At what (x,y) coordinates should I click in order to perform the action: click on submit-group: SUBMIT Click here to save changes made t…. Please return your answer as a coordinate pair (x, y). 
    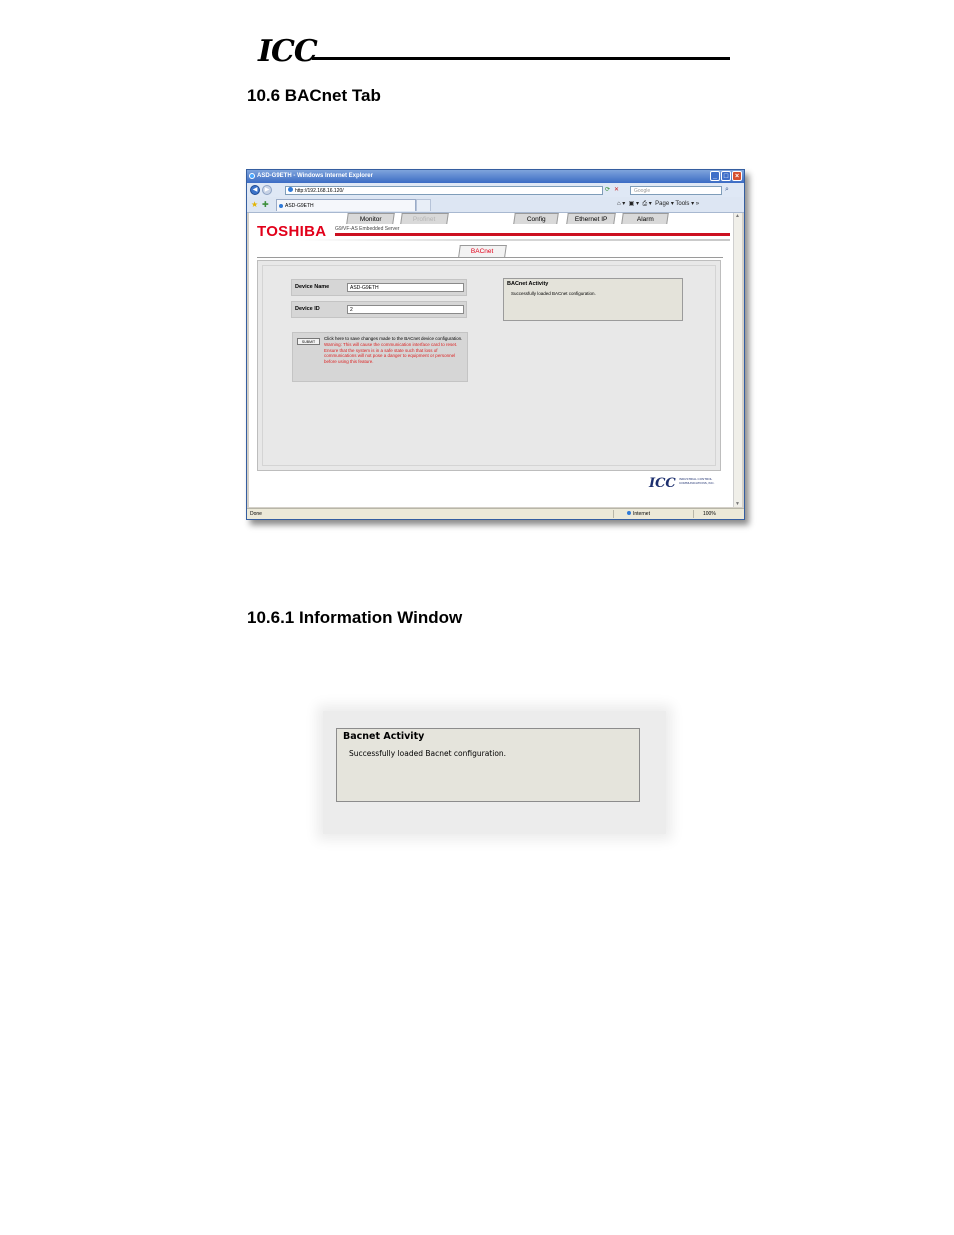
    Looking at the image, I should click on (380, 357).